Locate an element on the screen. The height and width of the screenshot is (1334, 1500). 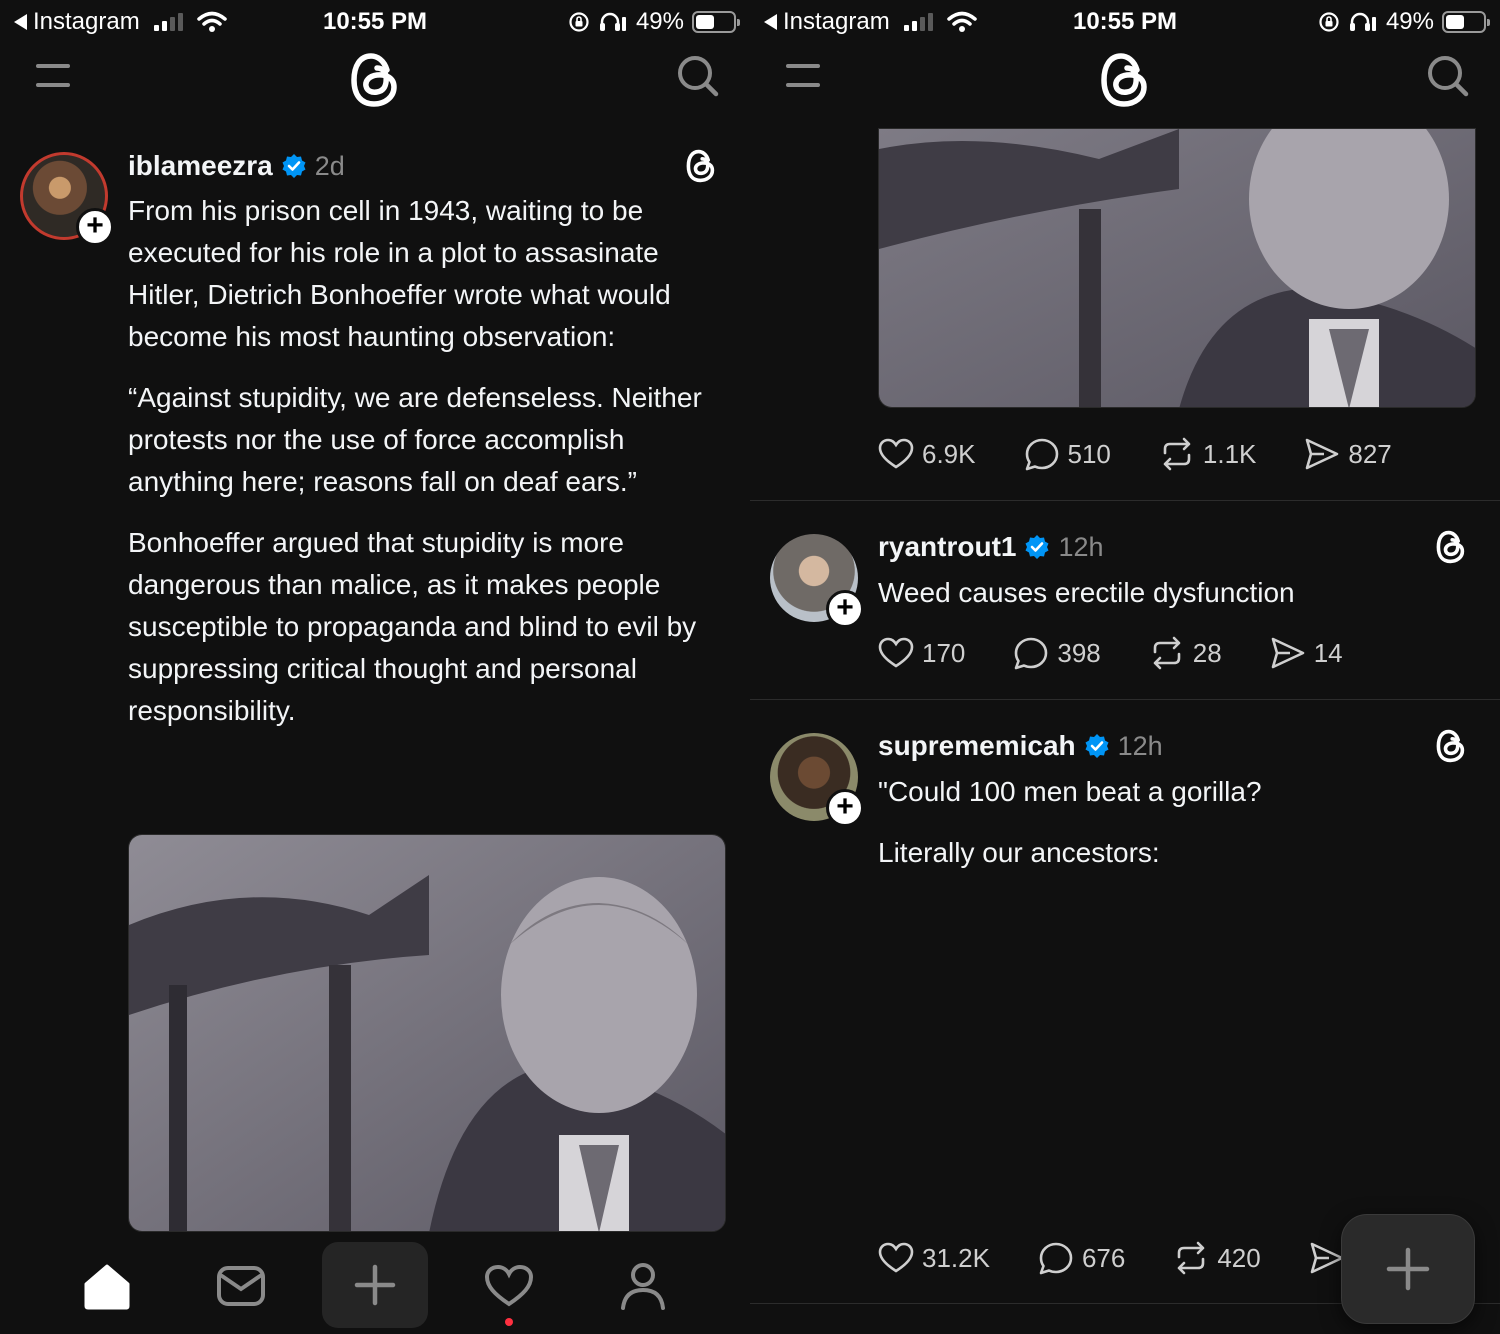
profile-icon is located at coordinates (643, 1286).